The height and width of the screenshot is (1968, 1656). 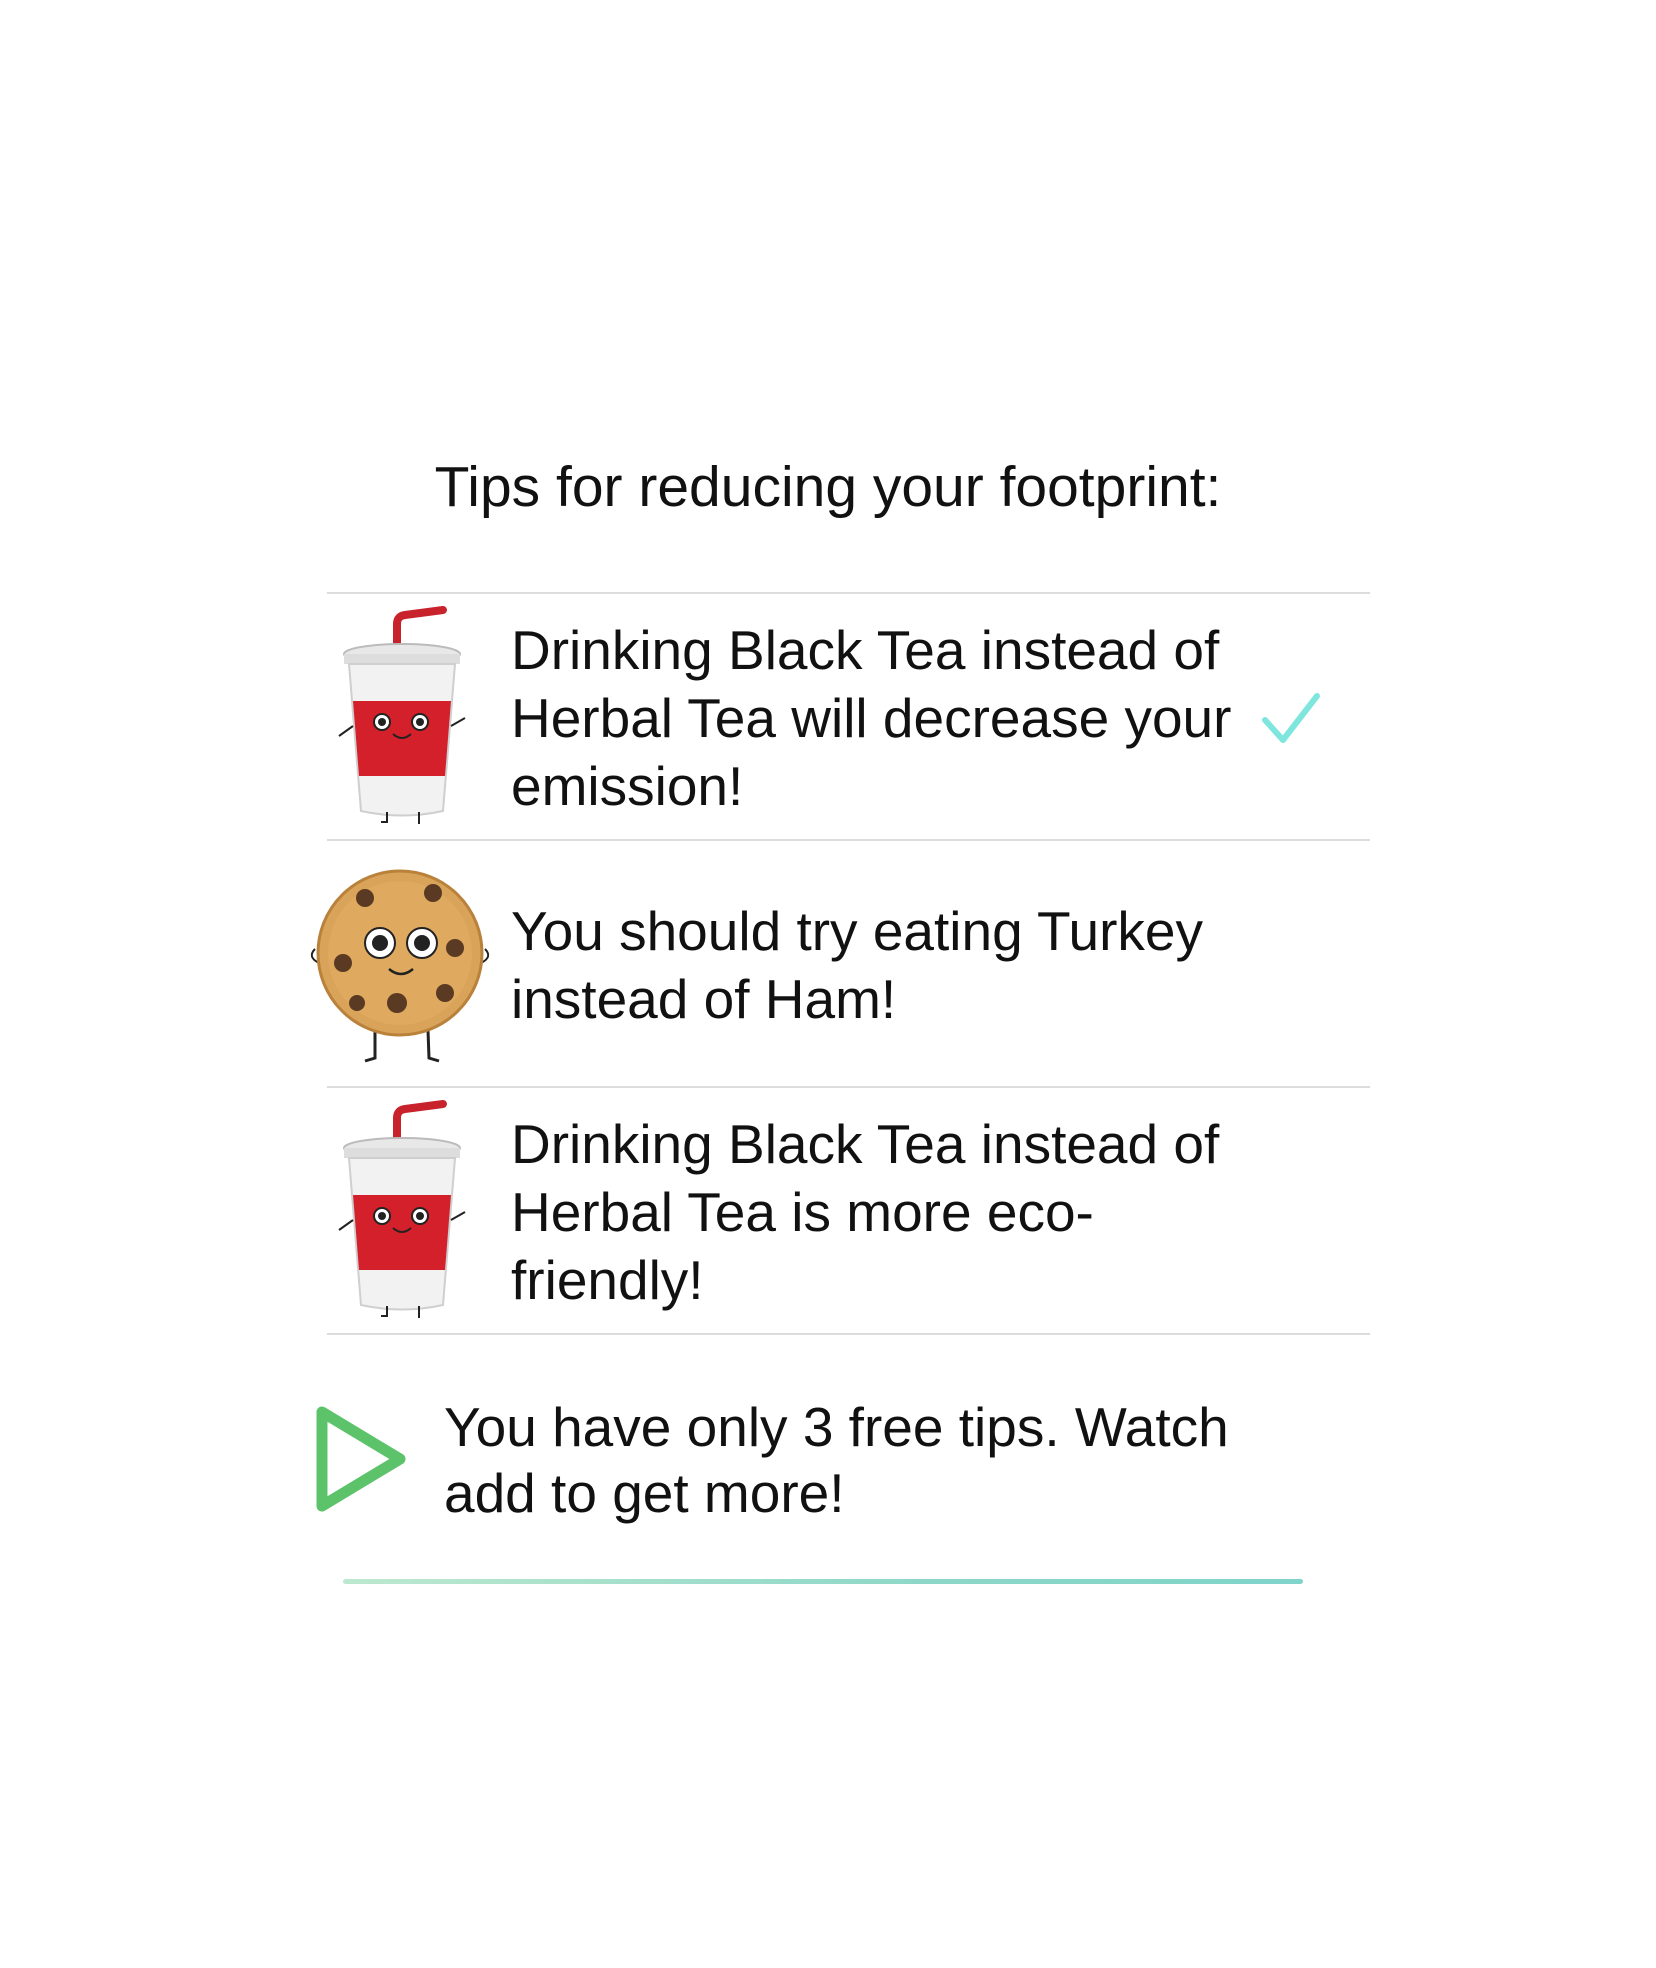 What do you see at coordinates (828, 487) in the screenshot?
I see `page-title: Tips for reducing your footprint:` at bounding box center [828, 487].